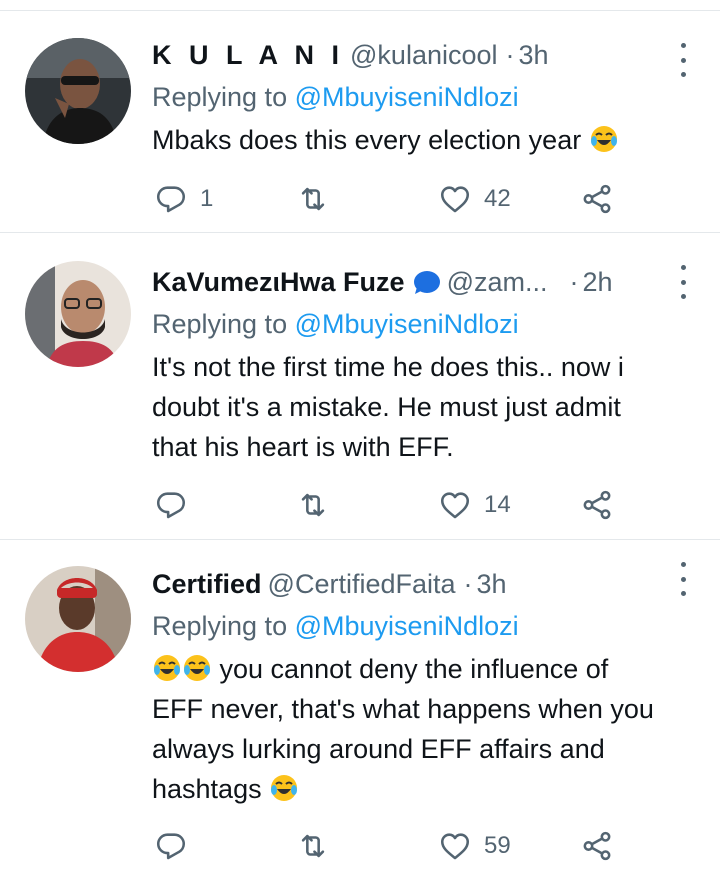 The height and width of the screenshot is (881, 720). Describe the element at coordinates (412, 505) in the screenshot. I see `action-bar: 14` at that location.